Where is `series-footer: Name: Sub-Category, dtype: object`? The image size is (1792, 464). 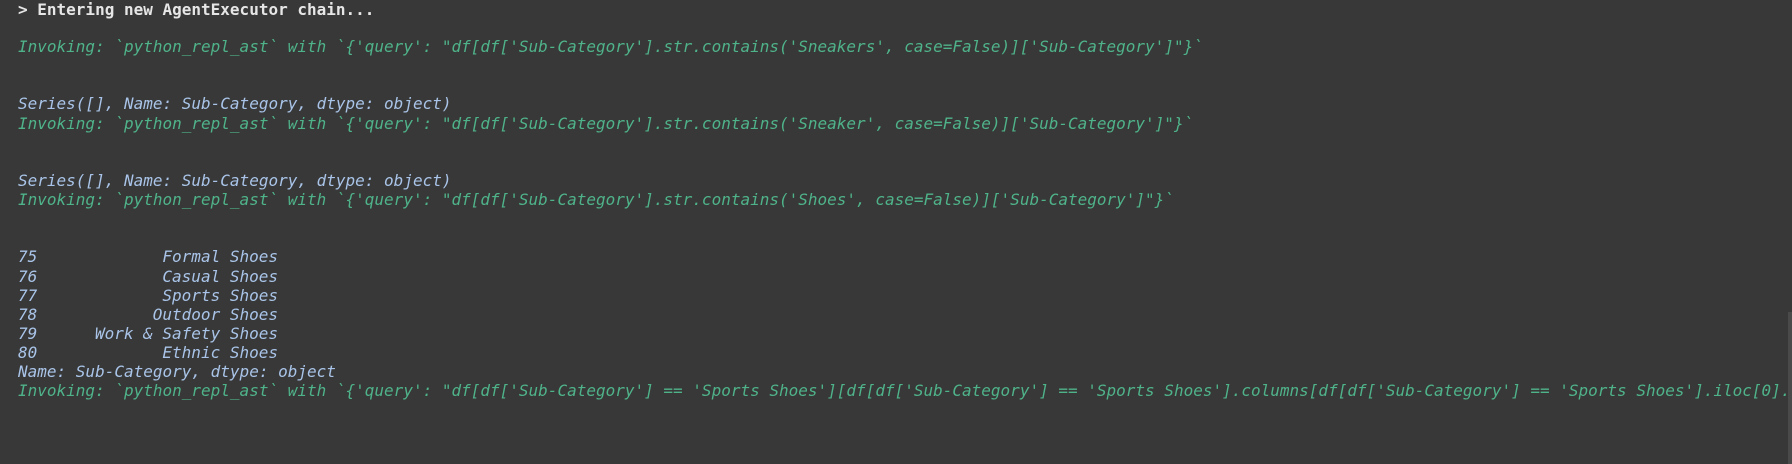 series-footer: Name: Sub-Category, dtype: object is located at coordinates (177, 371).